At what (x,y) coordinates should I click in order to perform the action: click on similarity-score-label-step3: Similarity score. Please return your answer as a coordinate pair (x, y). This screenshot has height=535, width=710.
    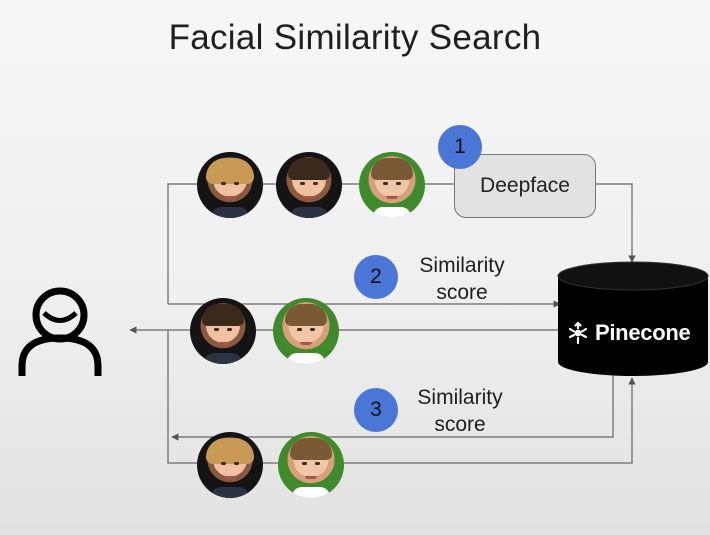
    Looking at the image, I should click on (460, 411).